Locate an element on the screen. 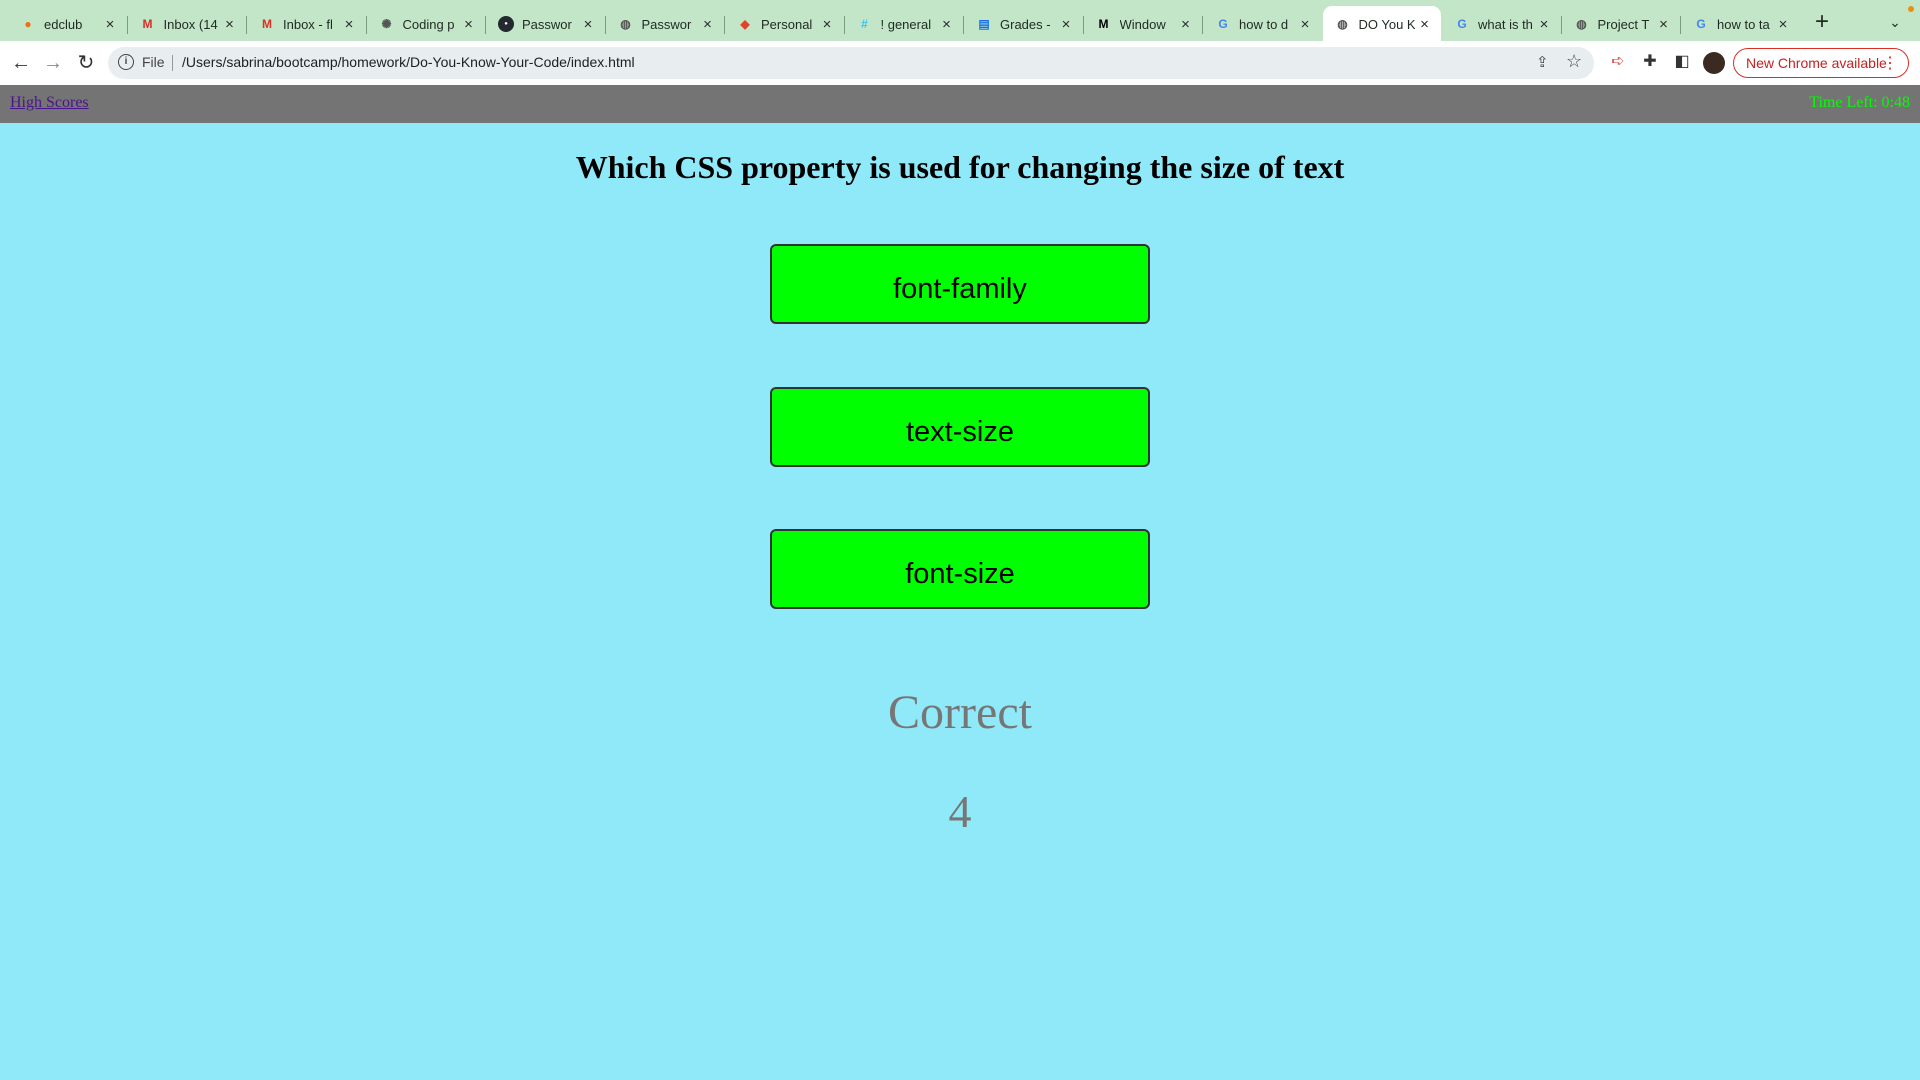 The height and width of the screenshot is (1080, 1920). gitlab-icon: ◆ is located at coordinates (745, 24).